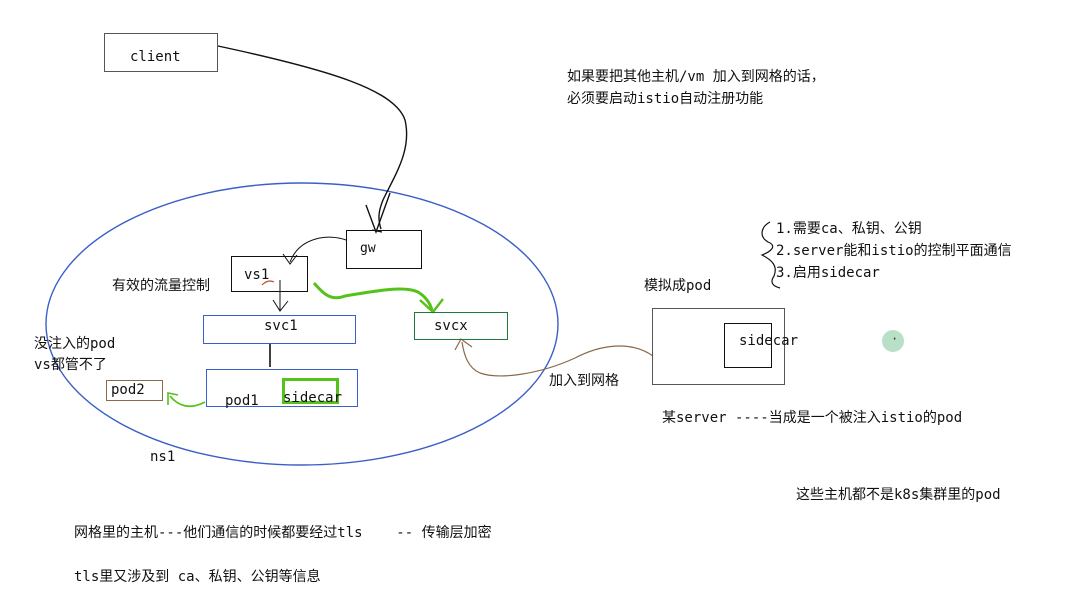  What do you see at coordinates (283, 533) in the screenshot?
I see `bottom-note-line-1: 网格里的主机---他们通信的时候都要经过tls -- 传输层加密` at bounding box center [283, 533].